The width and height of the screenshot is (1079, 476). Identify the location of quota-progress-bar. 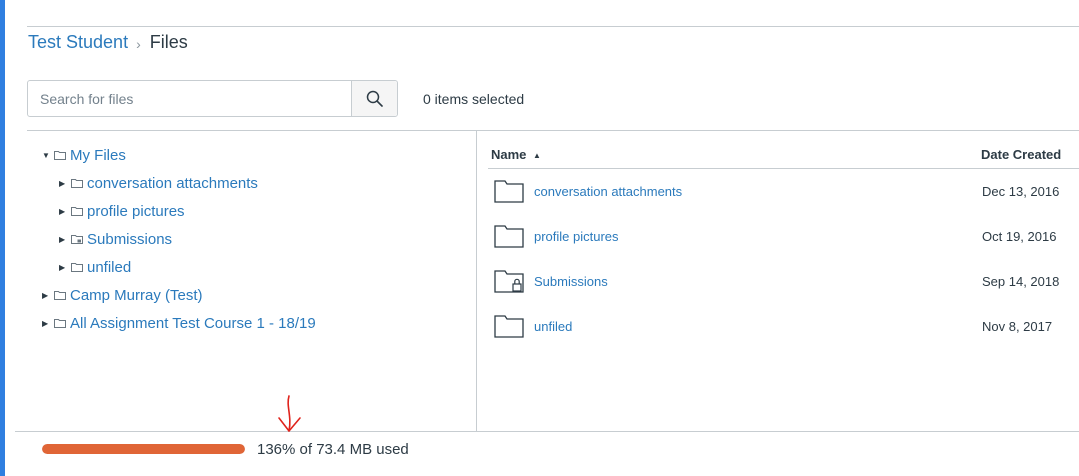
(143, 449).